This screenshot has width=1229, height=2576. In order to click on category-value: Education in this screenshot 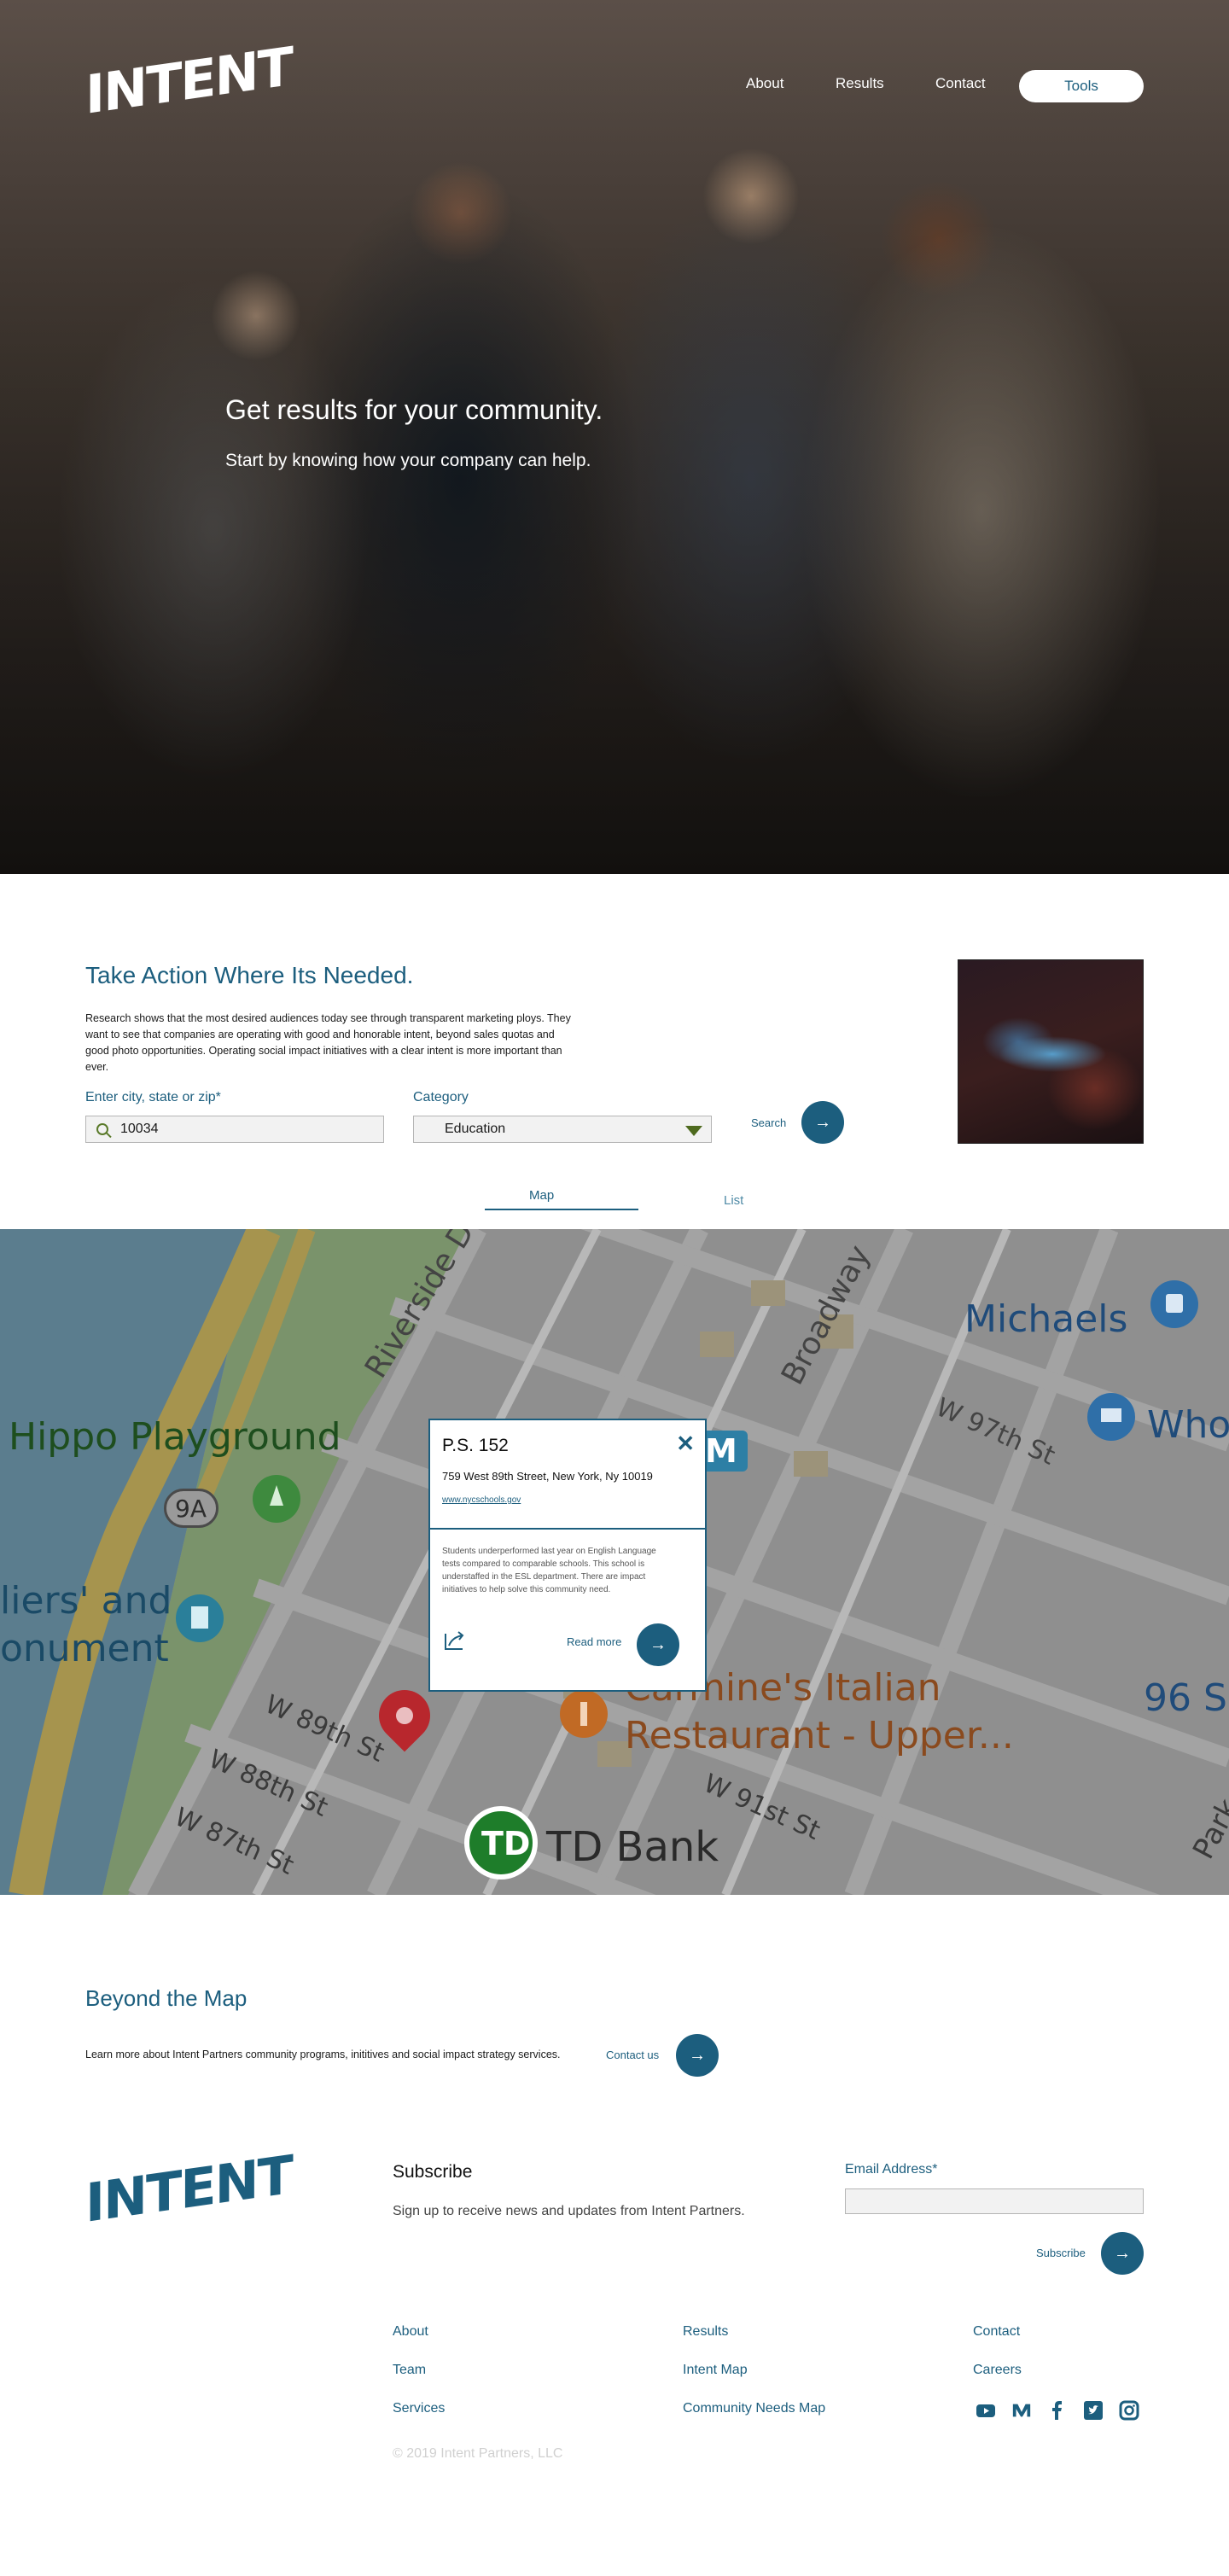, I will do `click(475, 1129)`.